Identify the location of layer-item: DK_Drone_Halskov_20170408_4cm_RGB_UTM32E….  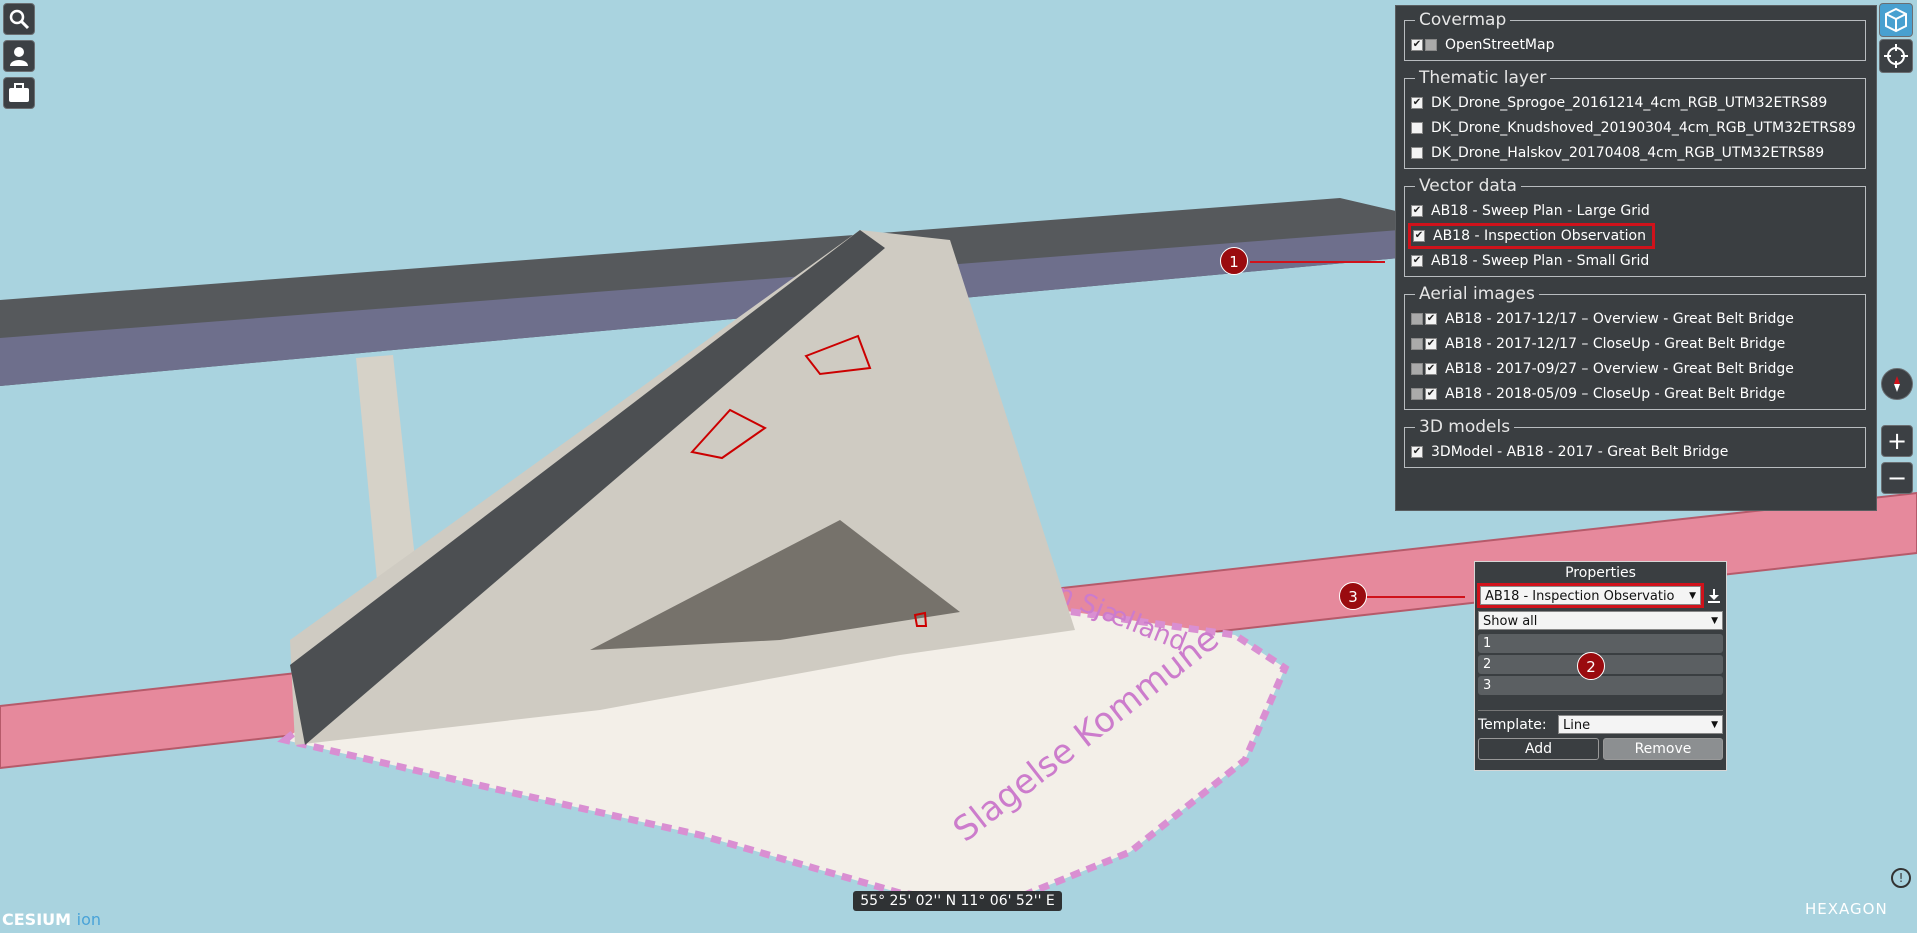
(1635, 152).